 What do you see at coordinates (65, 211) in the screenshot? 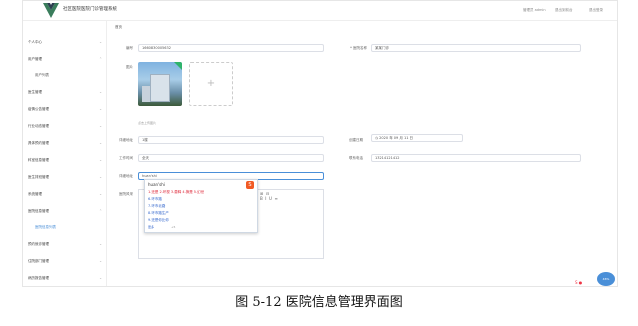
I see `sidebar-item-hospital: 医院信息管理 ⌃` at bounding box center [65, 211].